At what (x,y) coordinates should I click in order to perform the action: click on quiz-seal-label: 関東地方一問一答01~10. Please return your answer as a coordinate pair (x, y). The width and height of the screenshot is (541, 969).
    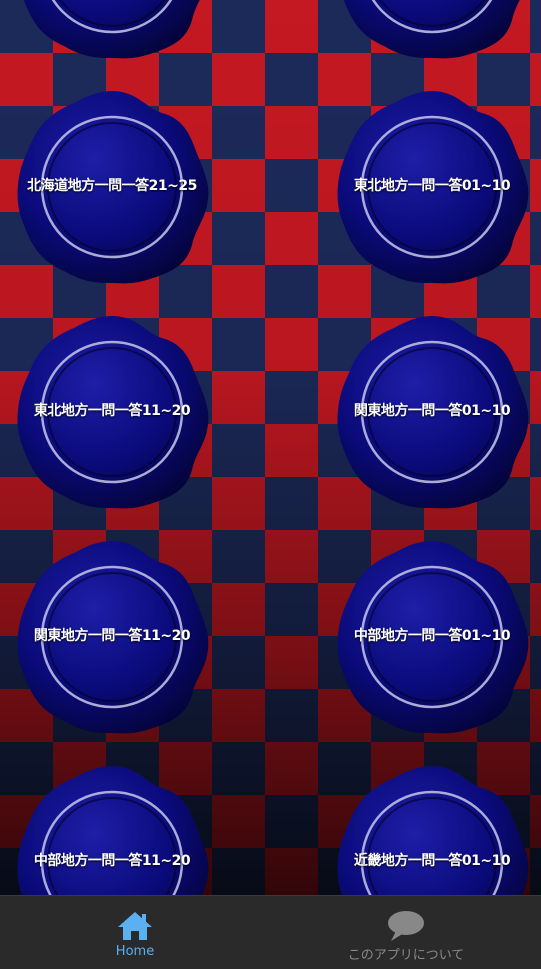
    Looking at the image, I should click on (432, 411).